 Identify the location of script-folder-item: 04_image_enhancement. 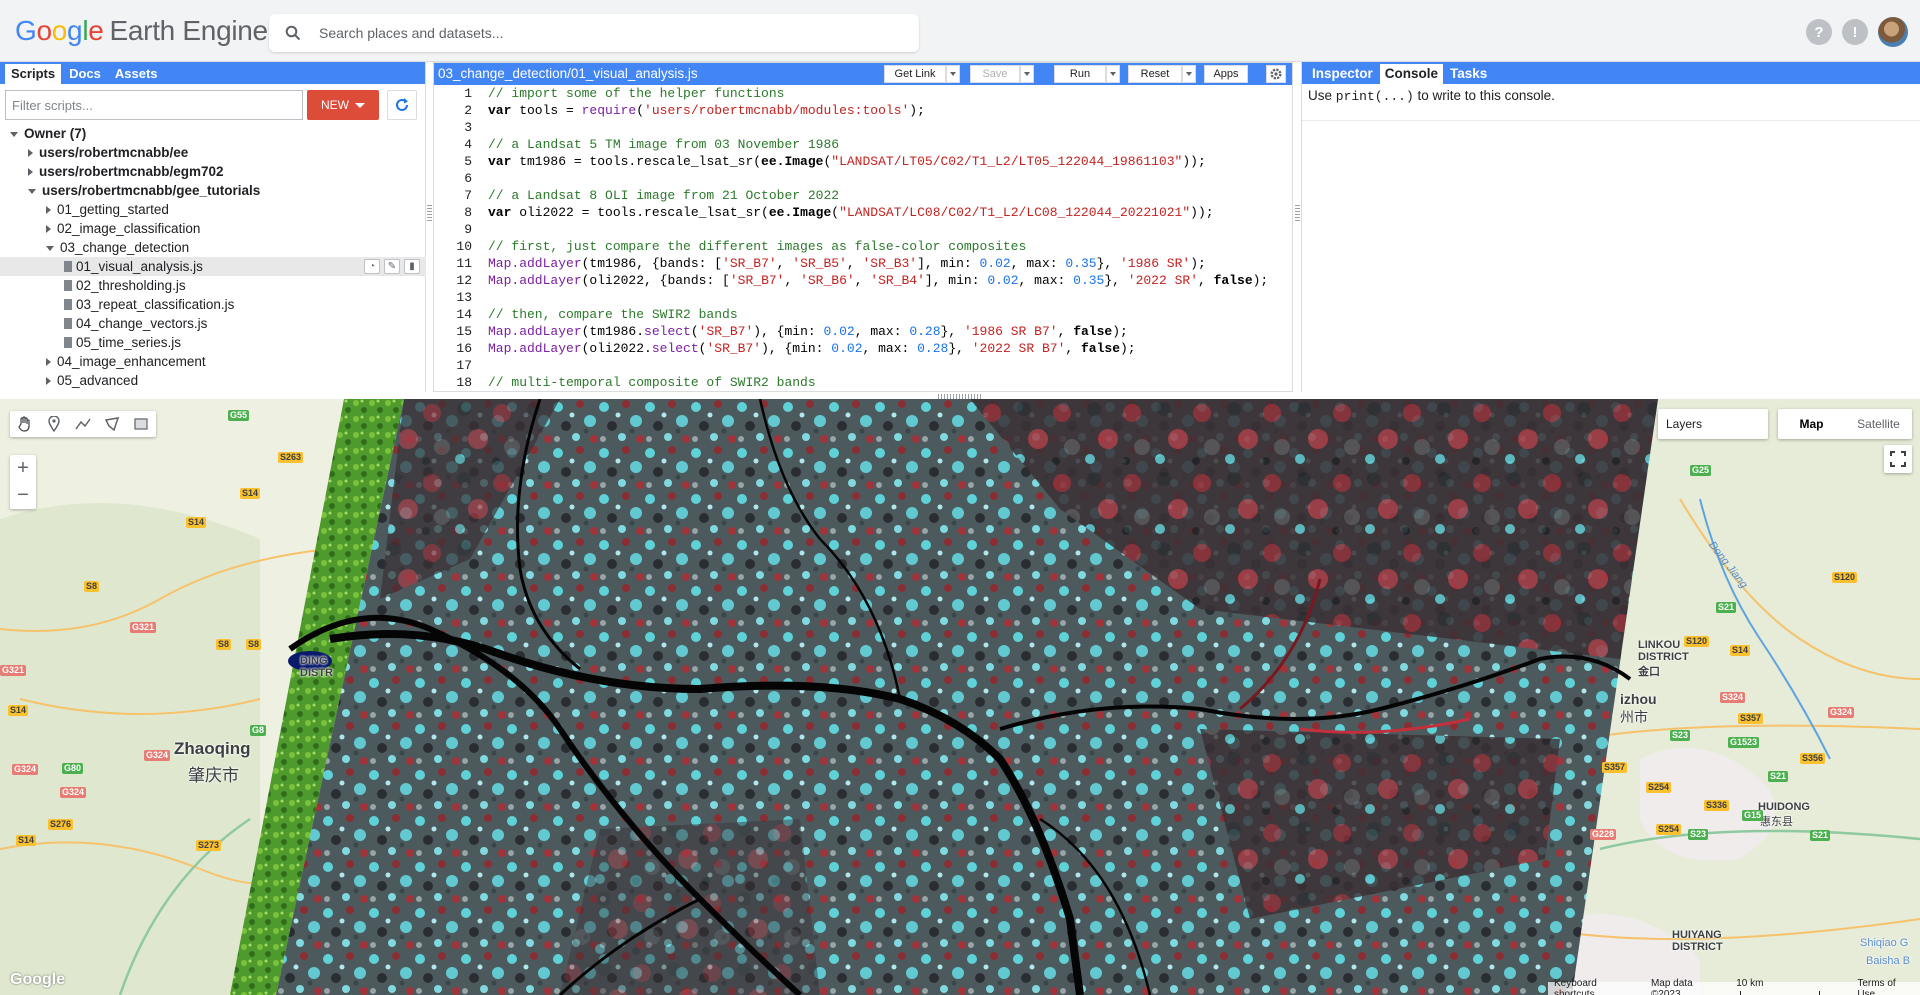
(213, 361).